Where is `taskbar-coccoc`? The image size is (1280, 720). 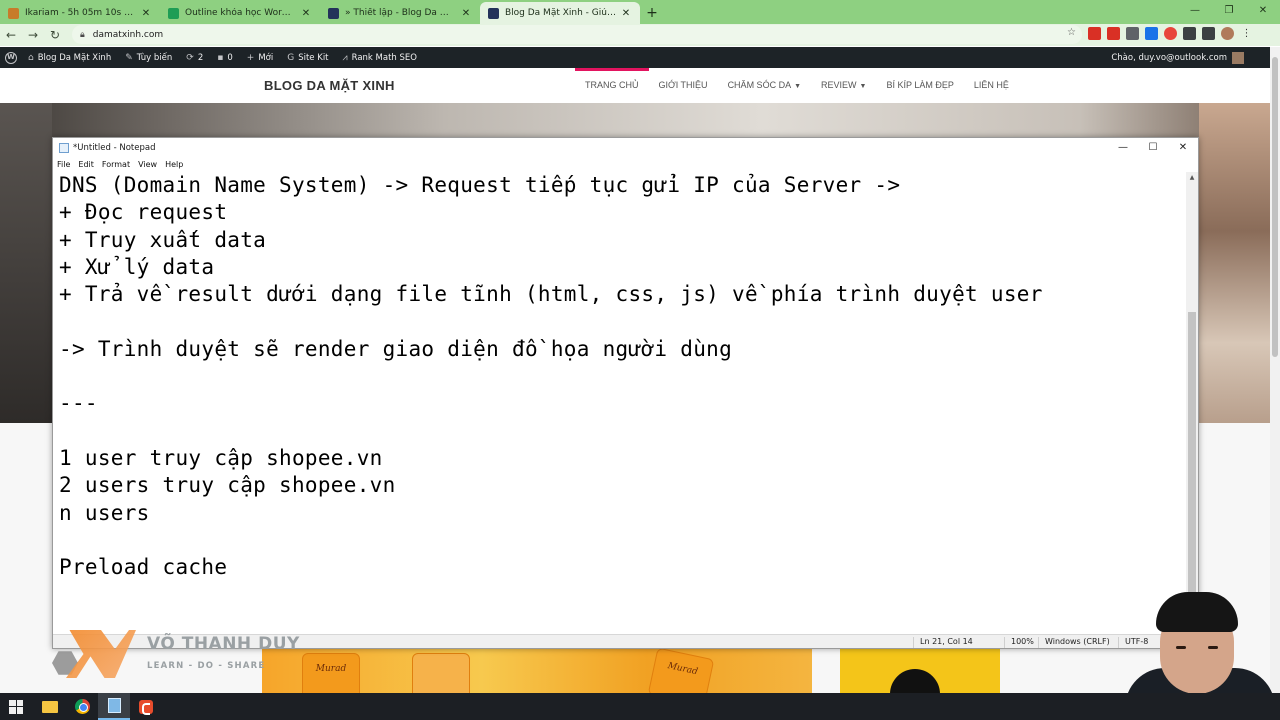
taskbar-coccoc is located at coordinates (146, 706).